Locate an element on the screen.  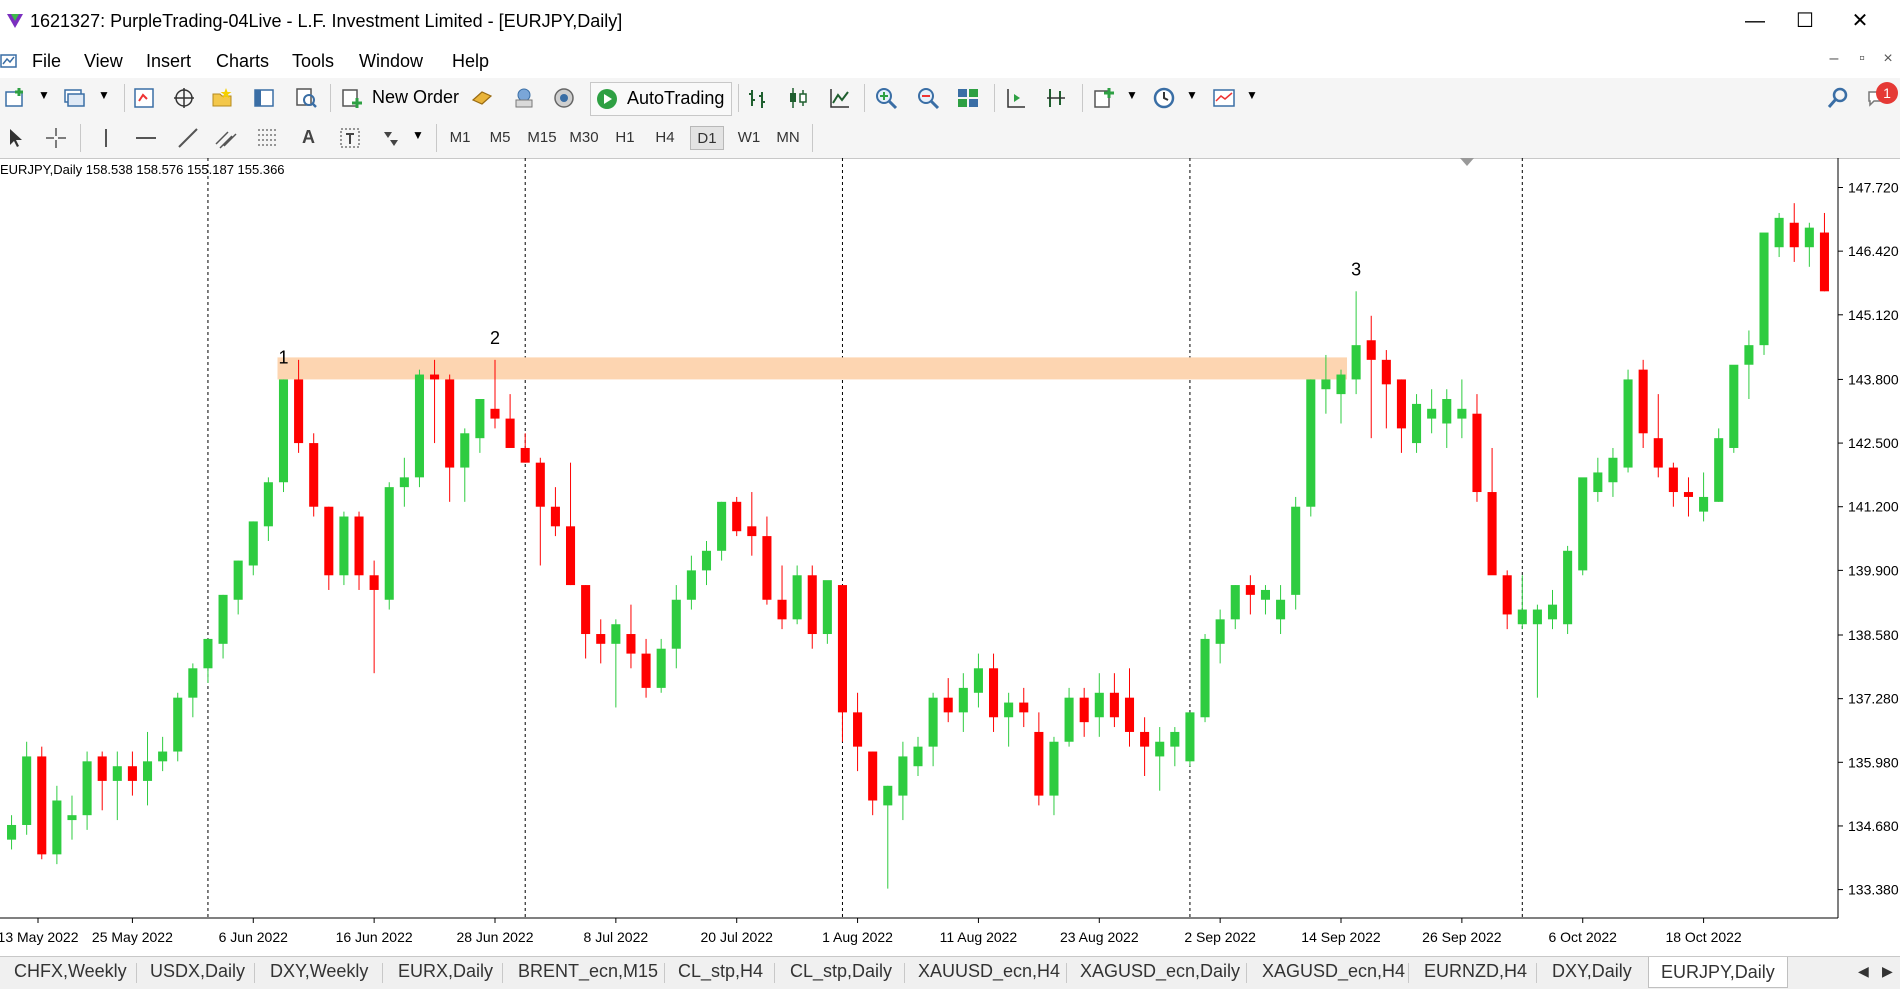
maximize-button: ☐ is located at coordinates (1805, 21).